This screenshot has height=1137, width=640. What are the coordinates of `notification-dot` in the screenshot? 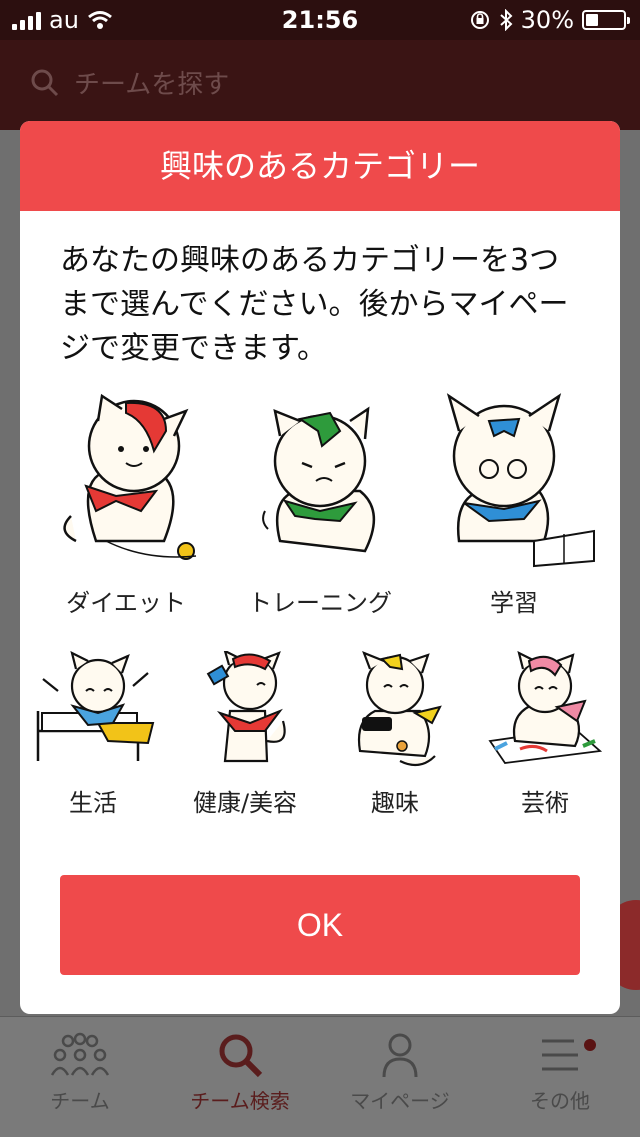 It's located at (590, 1045).